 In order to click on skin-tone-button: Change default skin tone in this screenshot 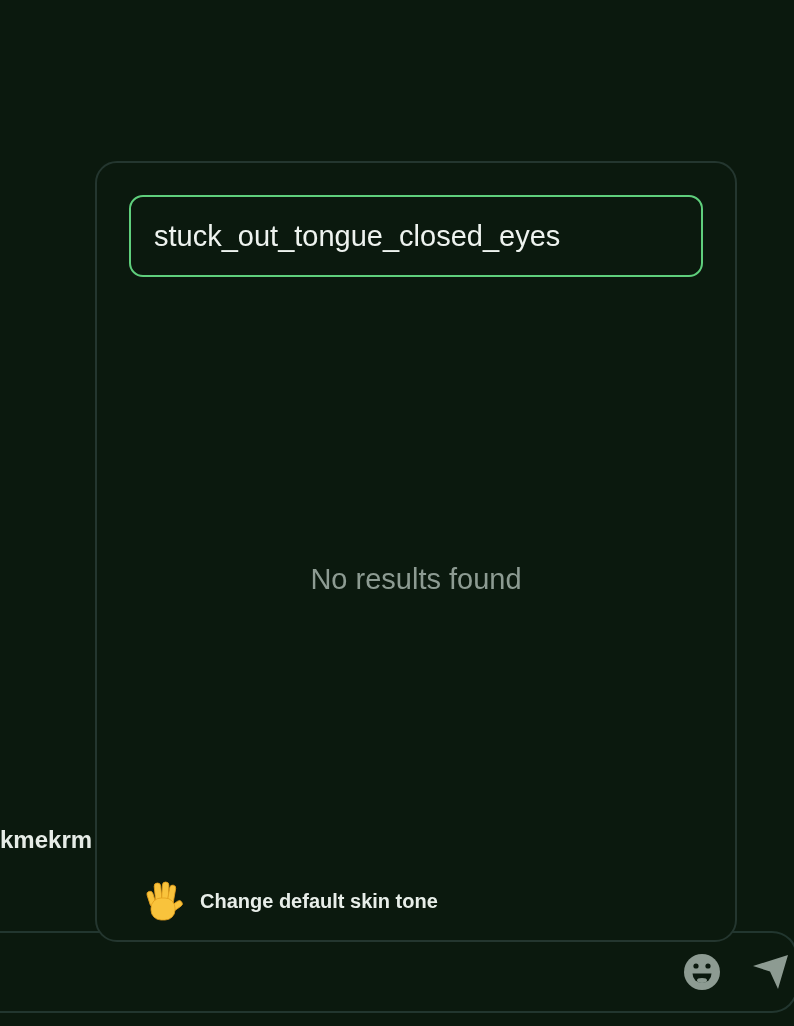, I will do `click(291, 901)`.